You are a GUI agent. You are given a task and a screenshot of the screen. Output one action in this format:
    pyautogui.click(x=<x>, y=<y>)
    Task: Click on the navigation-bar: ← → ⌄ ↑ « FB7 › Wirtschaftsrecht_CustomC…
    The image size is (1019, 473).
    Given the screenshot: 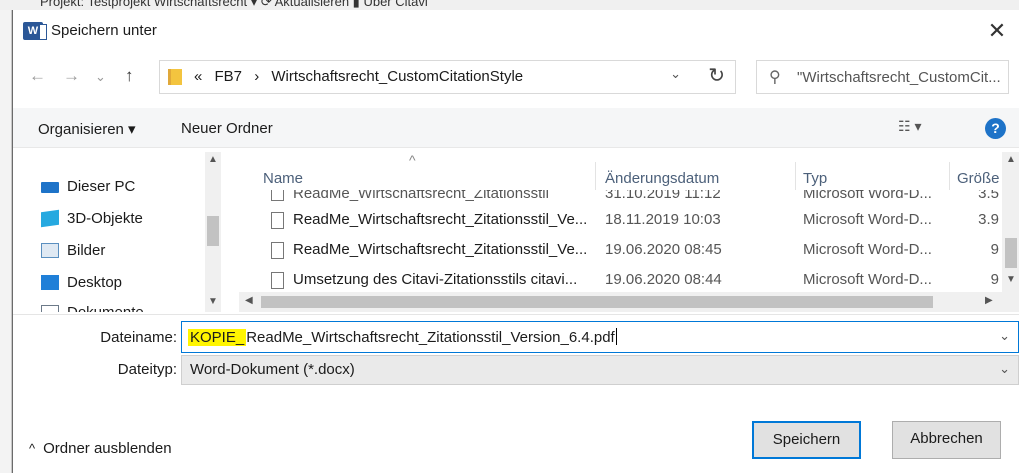 What is the action you would take?
    pyautogui.click(x=516, y=78)
    